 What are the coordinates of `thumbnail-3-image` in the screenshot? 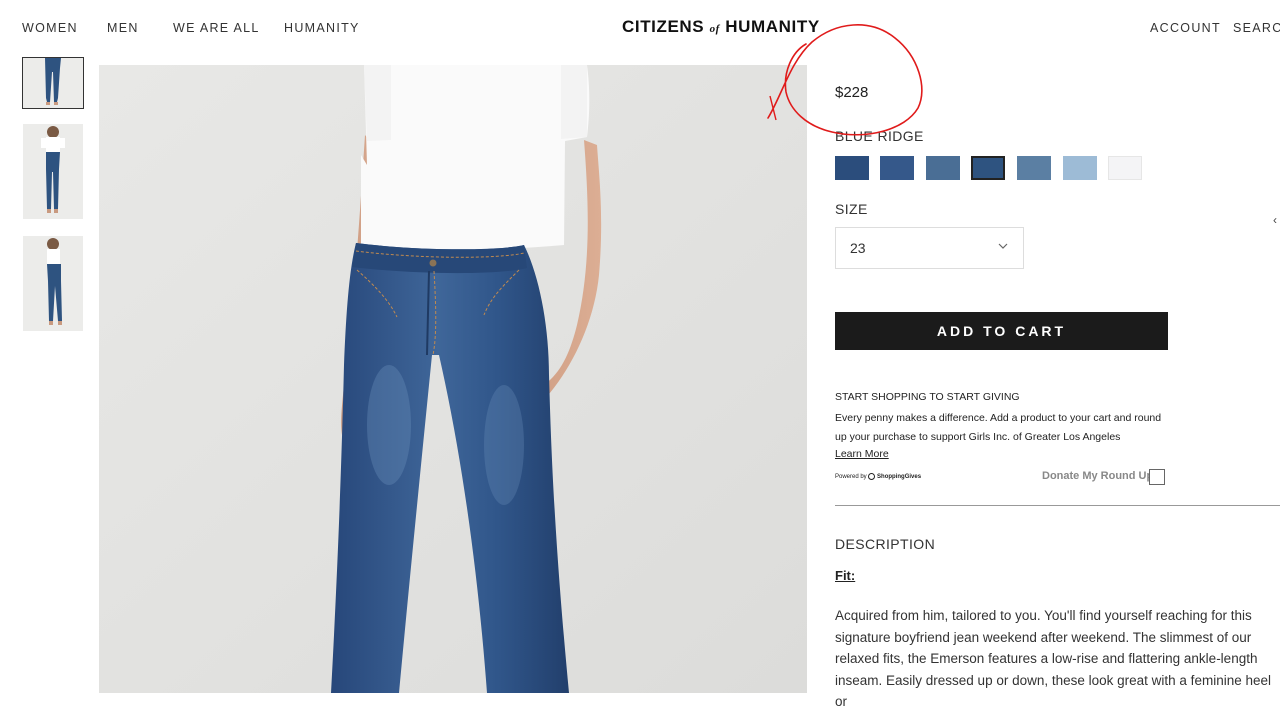 It's located at (53, 283).